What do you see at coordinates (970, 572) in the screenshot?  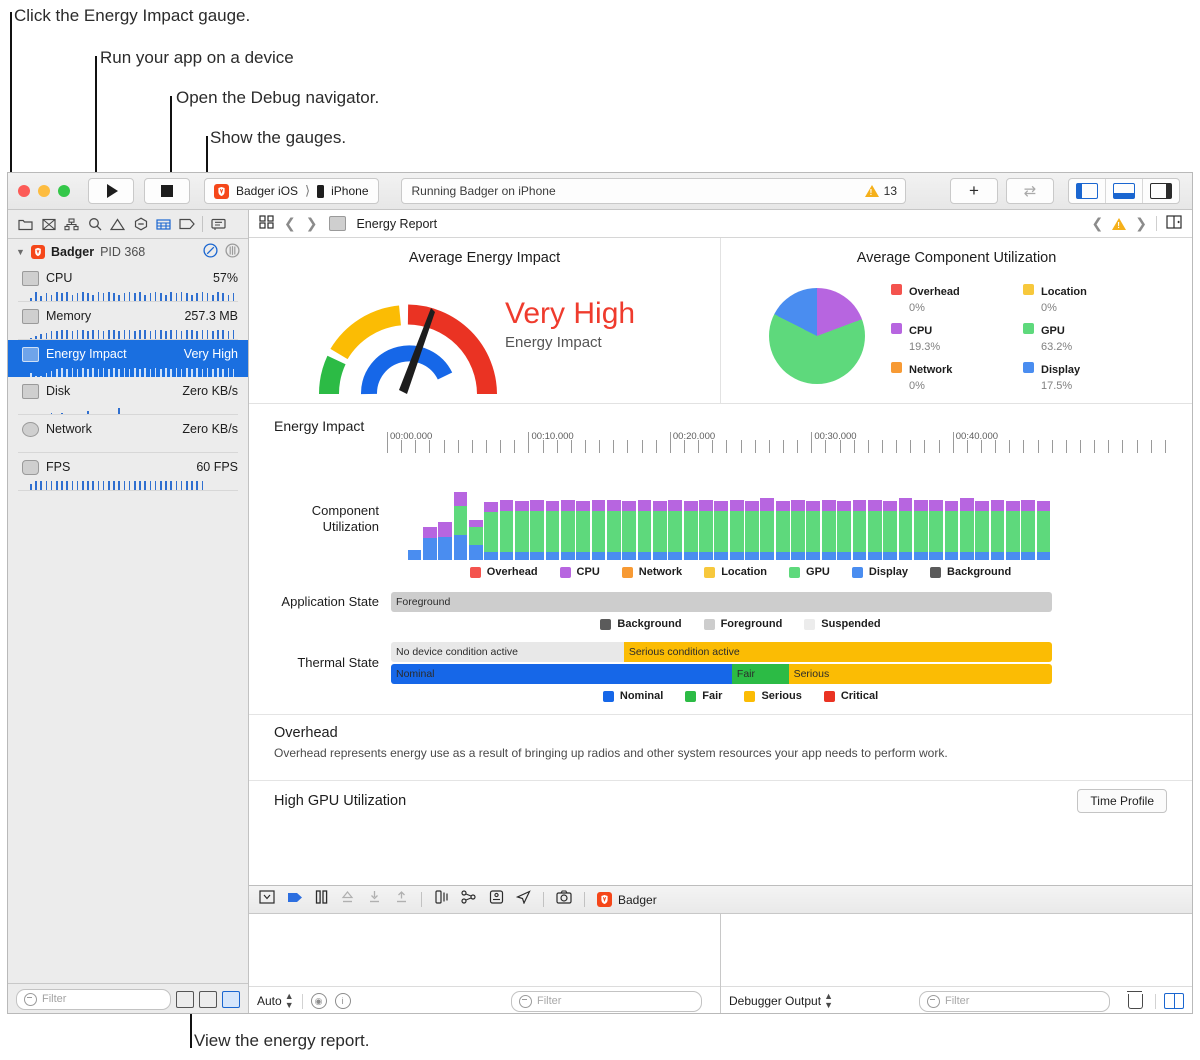 I see `legend-item: Background` at bounding box center [970, 572].